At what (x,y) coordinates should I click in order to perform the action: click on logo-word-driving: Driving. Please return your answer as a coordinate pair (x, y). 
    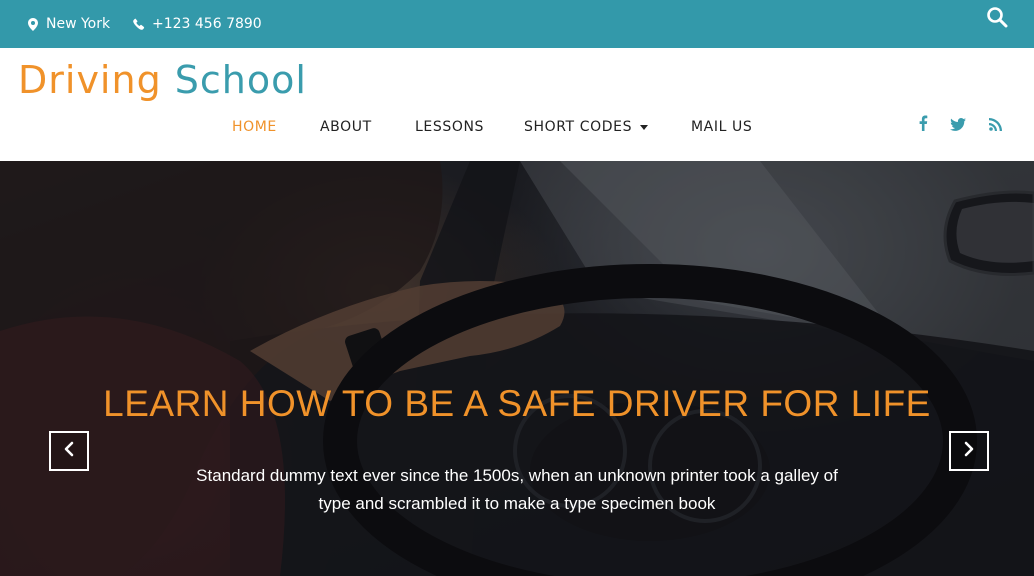
    Looking at the image, I should click on (90, 80).